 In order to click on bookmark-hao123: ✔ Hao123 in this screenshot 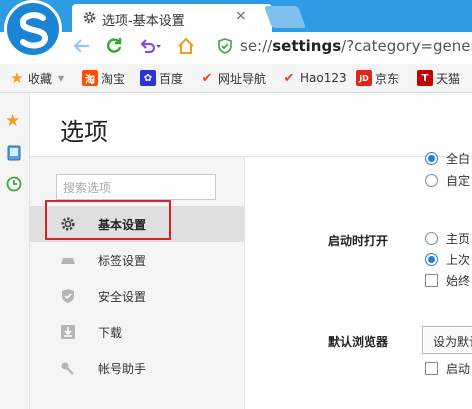, I will do `click(314, 78)`.